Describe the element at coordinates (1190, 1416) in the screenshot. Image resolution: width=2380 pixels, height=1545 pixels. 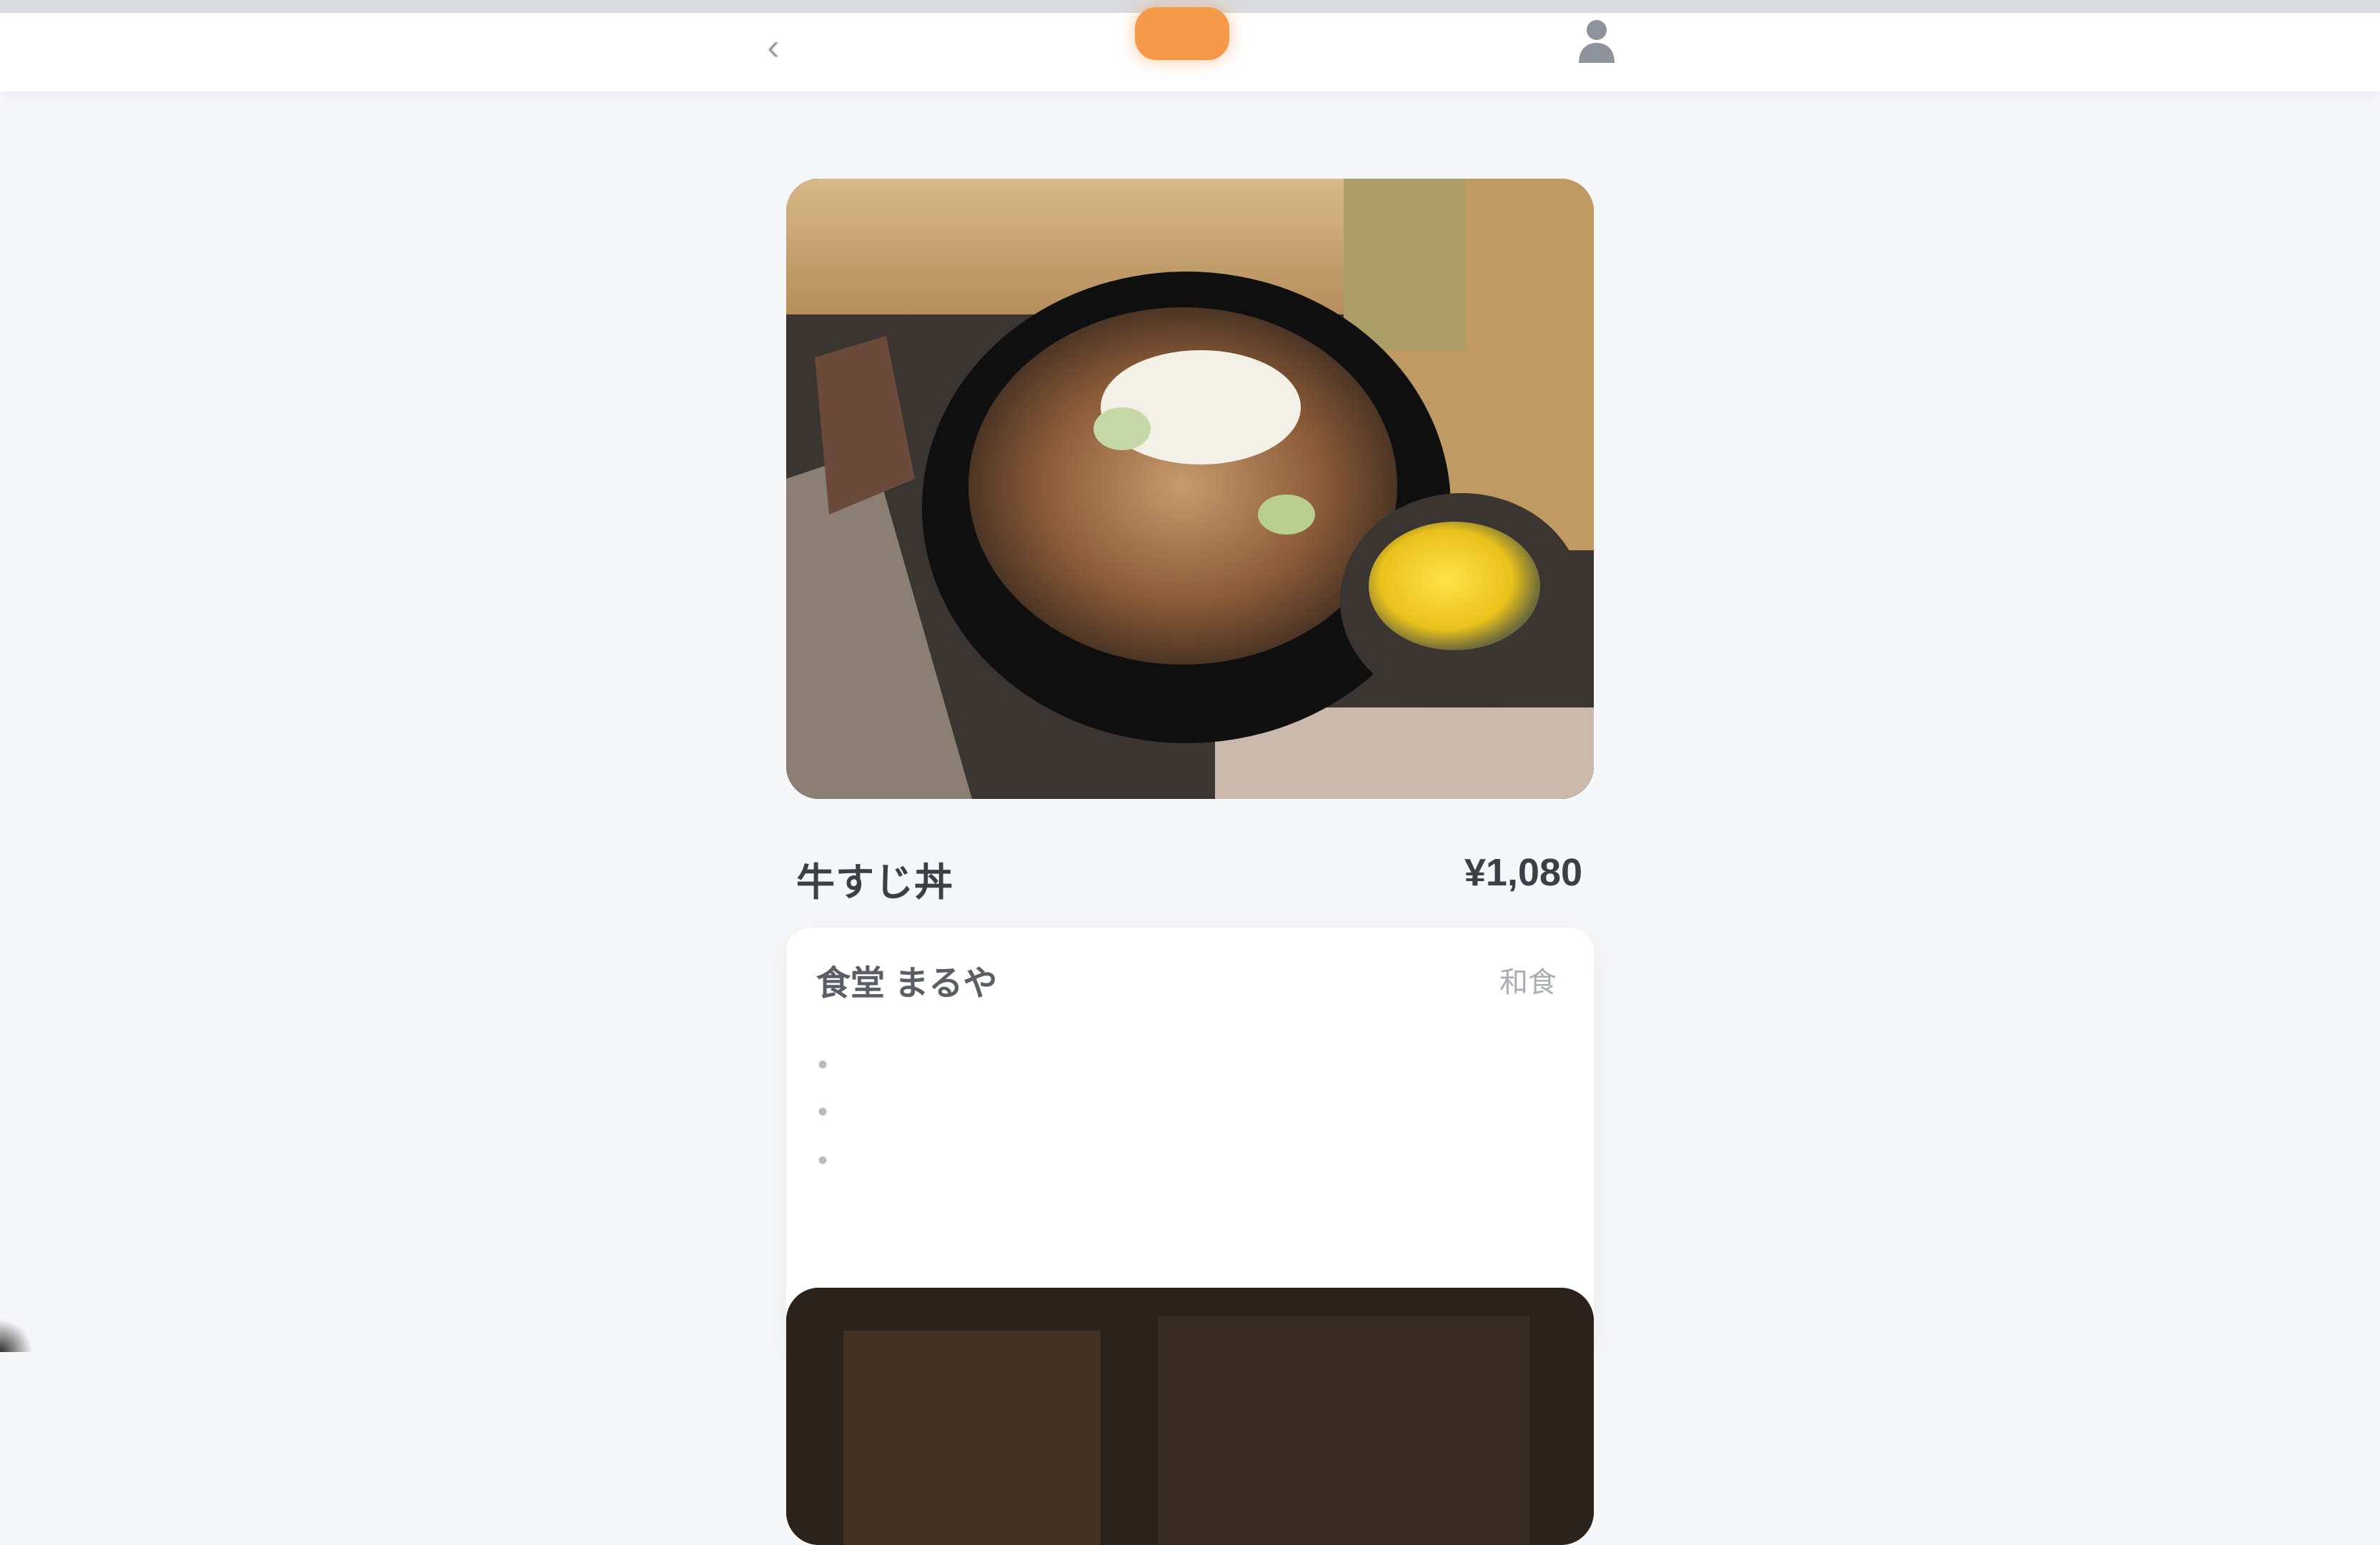
I see `next-post-photo` at that location.